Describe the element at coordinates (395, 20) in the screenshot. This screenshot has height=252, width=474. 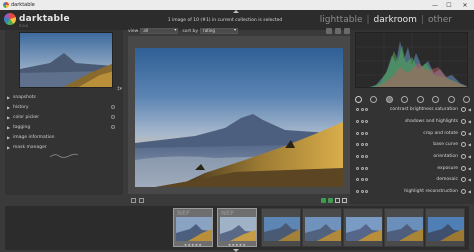
I see `view-darkroom: darkroom` at that location.